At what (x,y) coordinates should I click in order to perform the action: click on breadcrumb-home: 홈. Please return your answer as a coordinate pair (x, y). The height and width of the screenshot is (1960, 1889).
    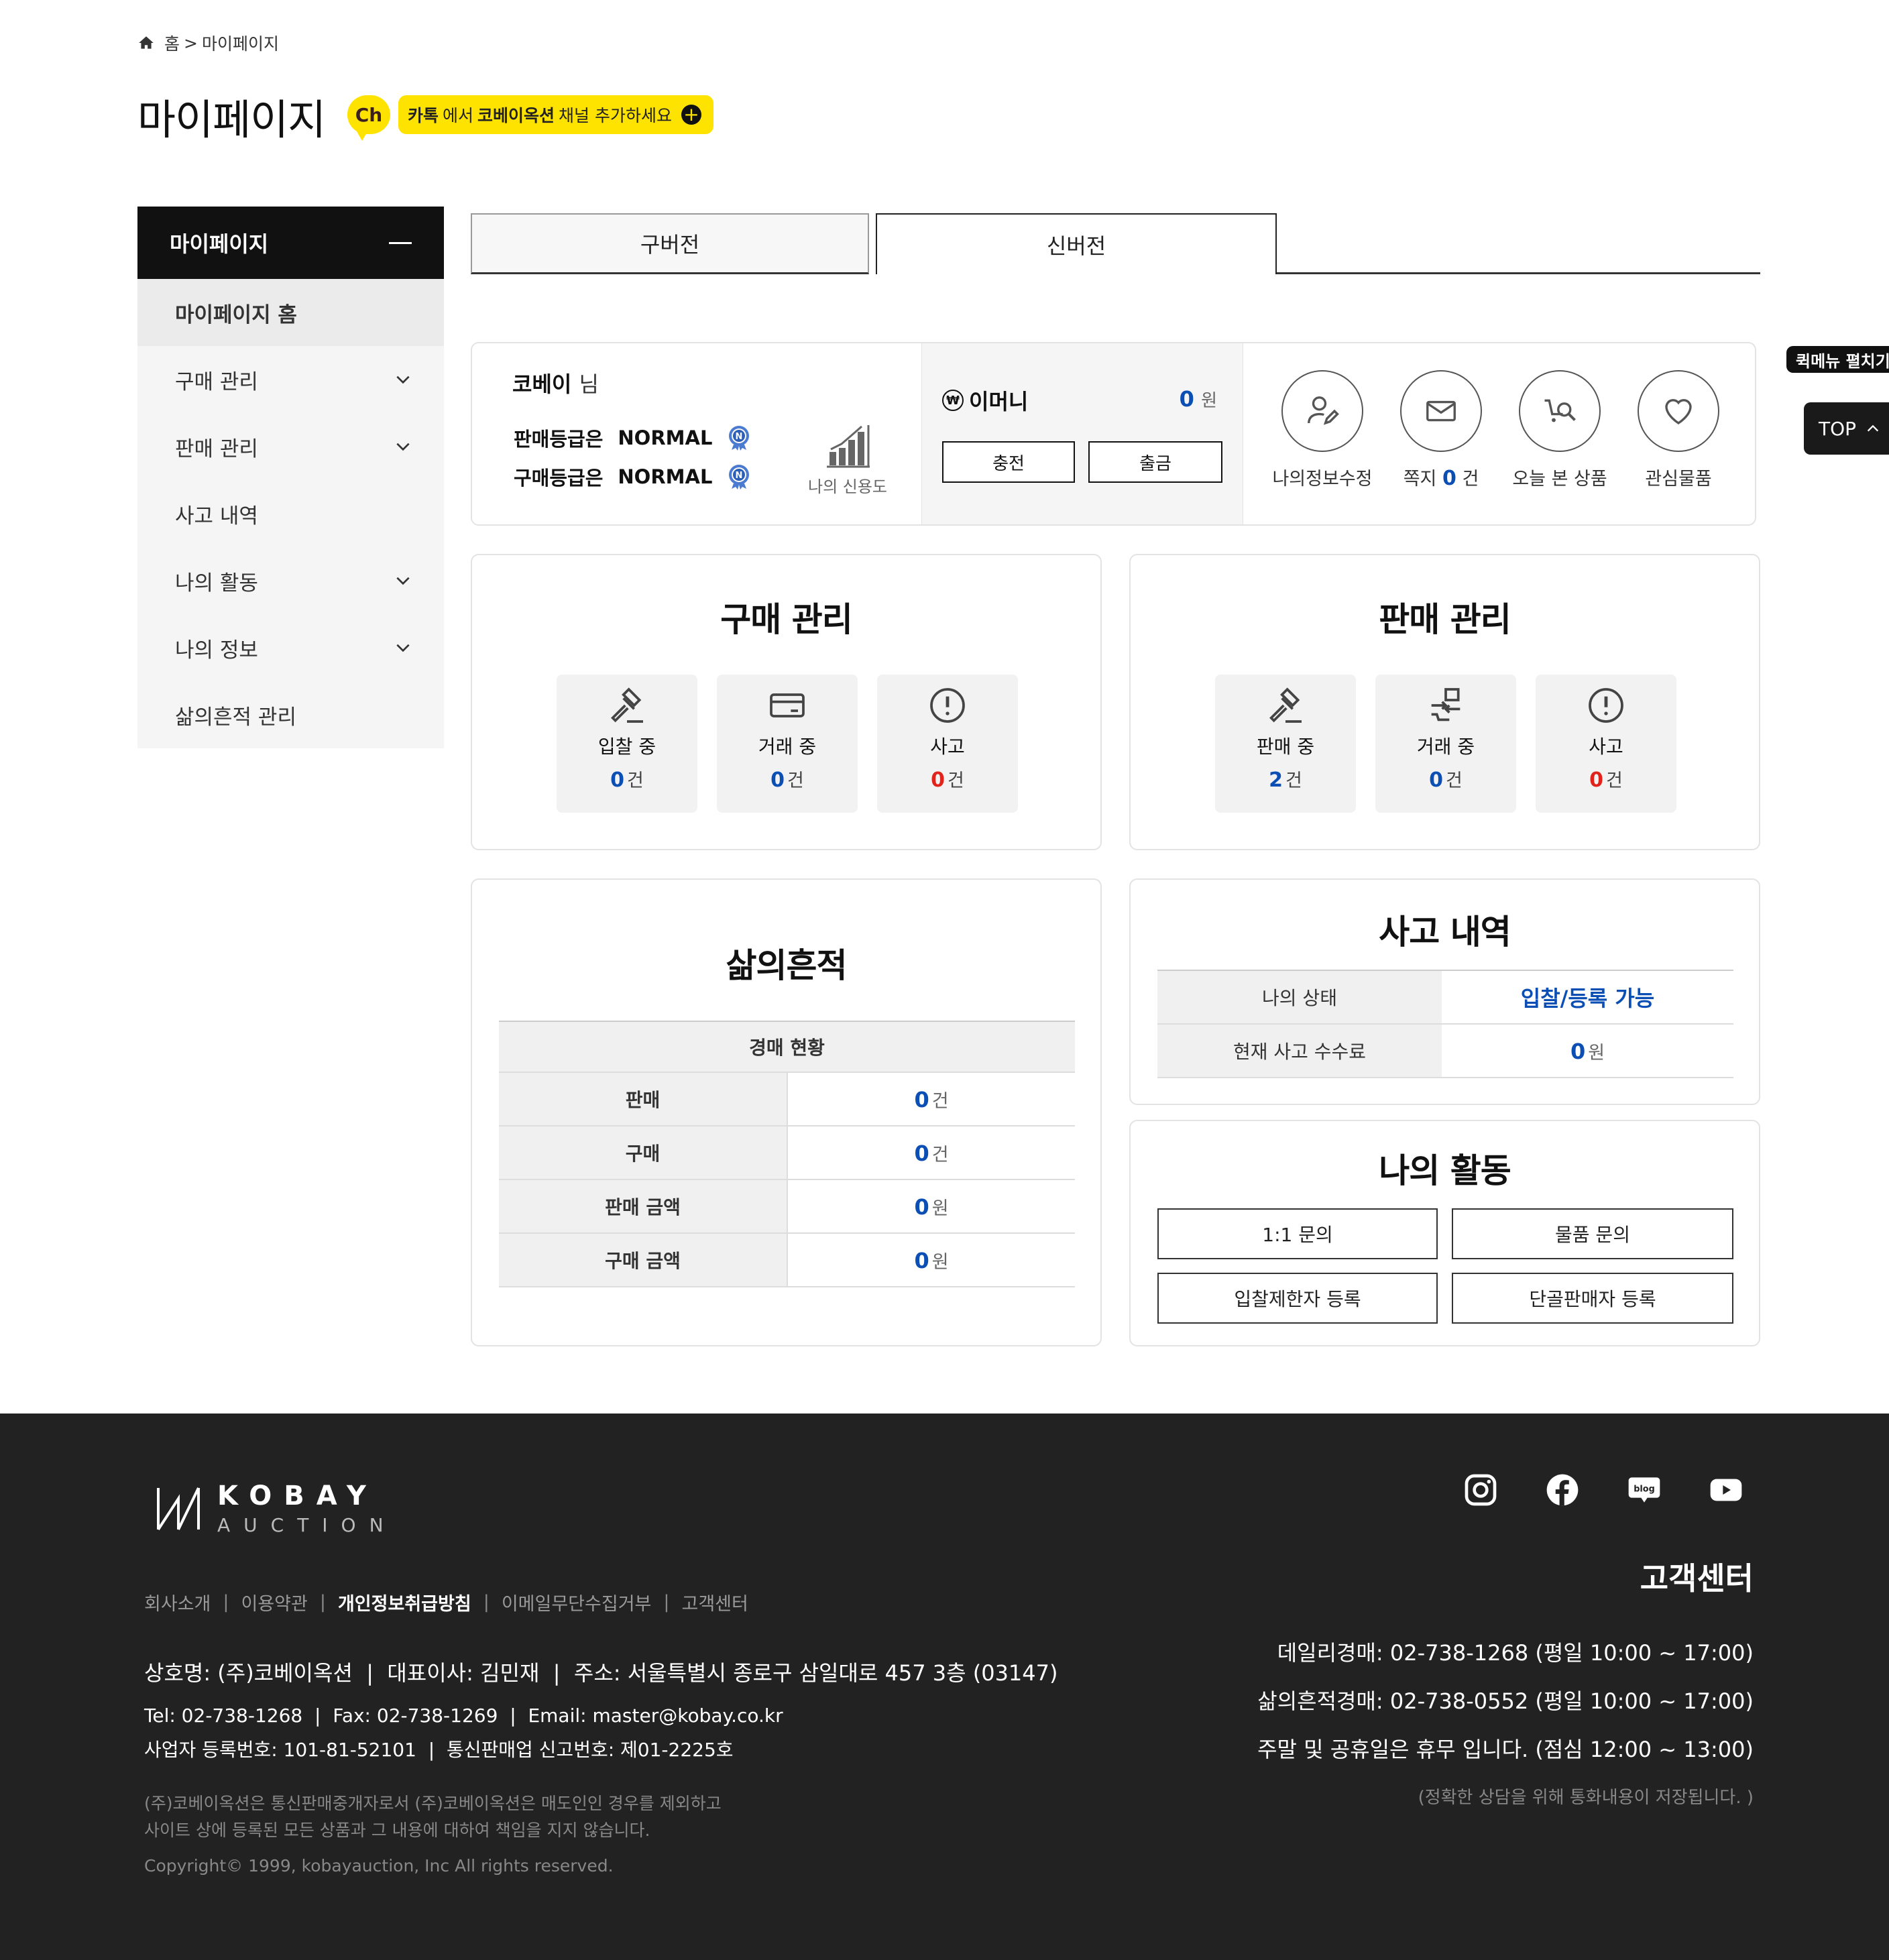
    Looking at the image, I should click on (172, 43).